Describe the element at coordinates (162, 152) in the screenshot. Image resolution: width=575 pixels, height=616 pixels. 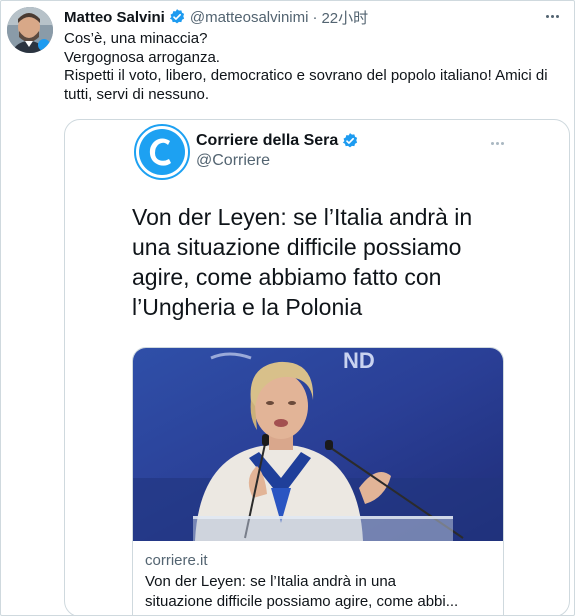
I see `corriere-c-logo` at that location.